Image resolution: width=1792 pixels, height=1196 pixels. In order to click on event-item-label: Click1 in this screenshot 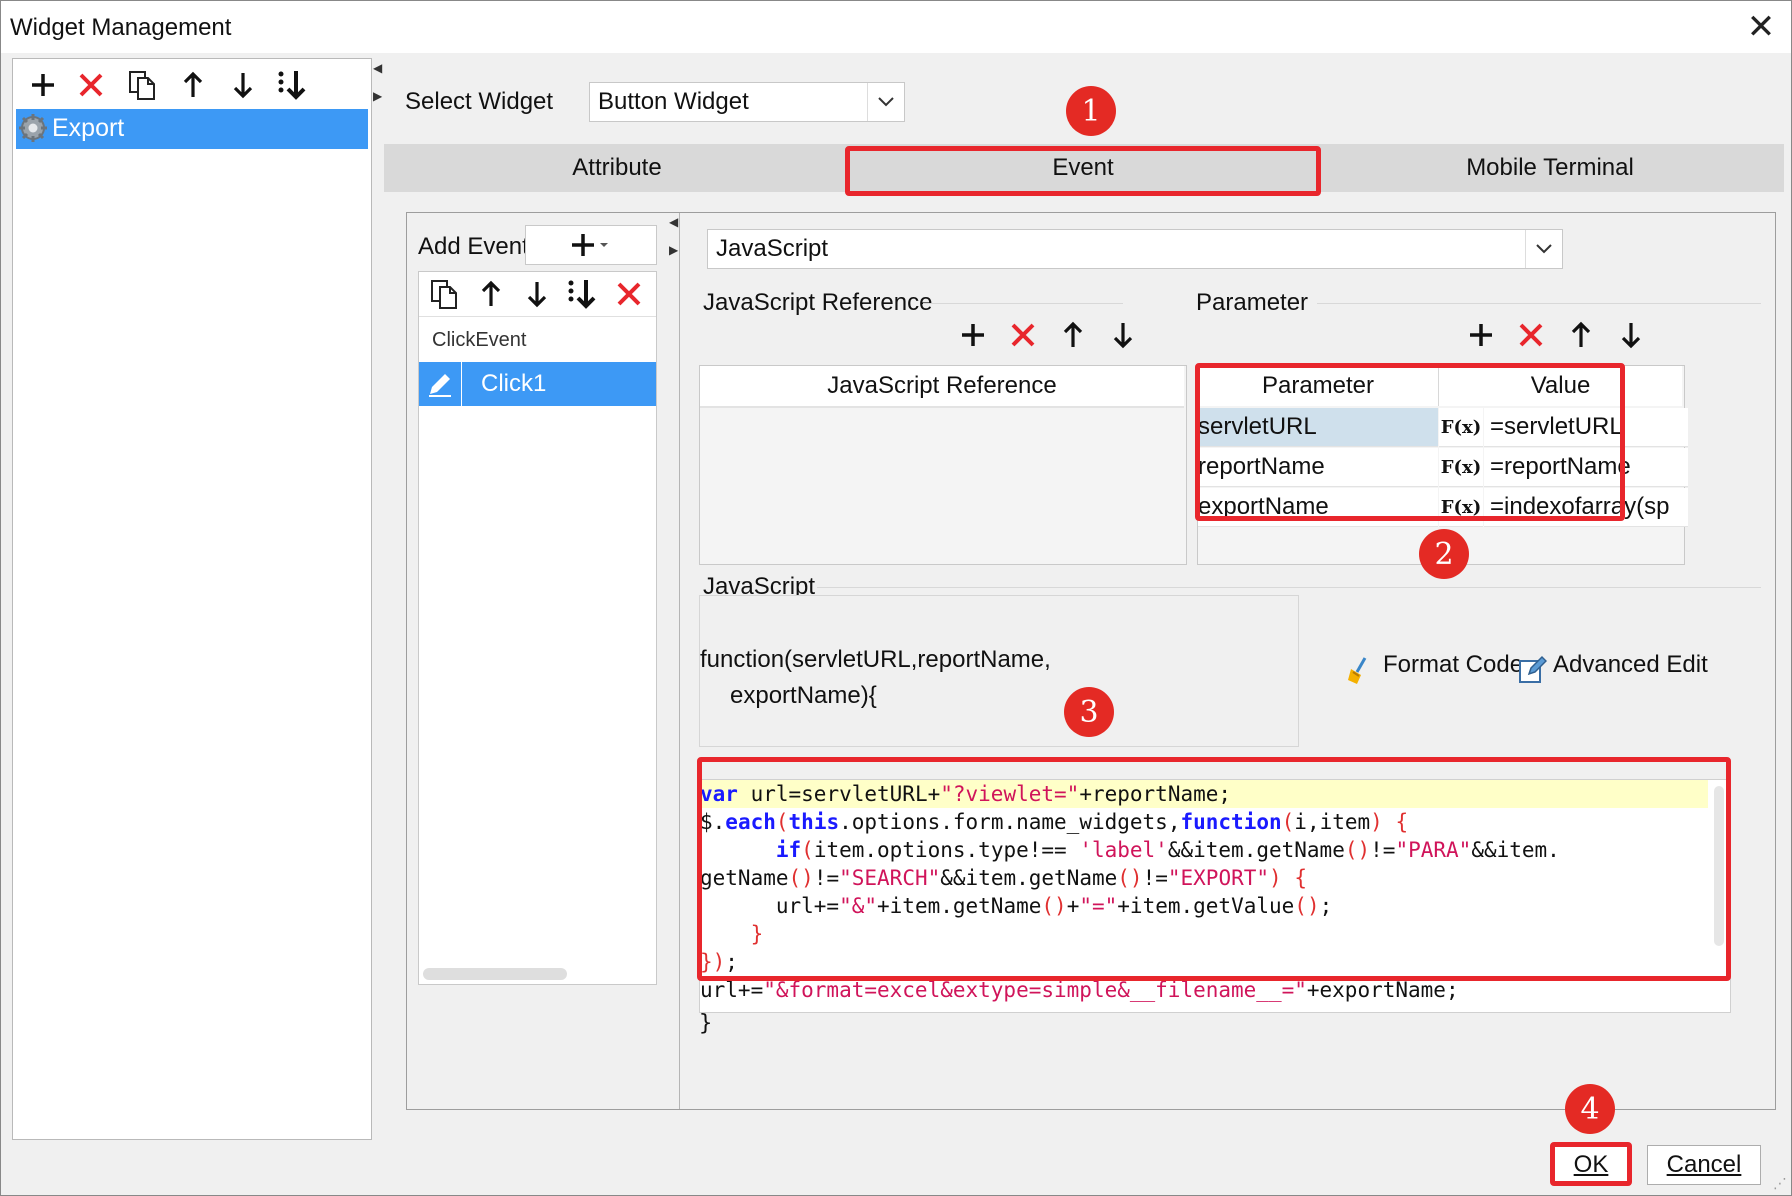, I will do `click(514, 383)`.